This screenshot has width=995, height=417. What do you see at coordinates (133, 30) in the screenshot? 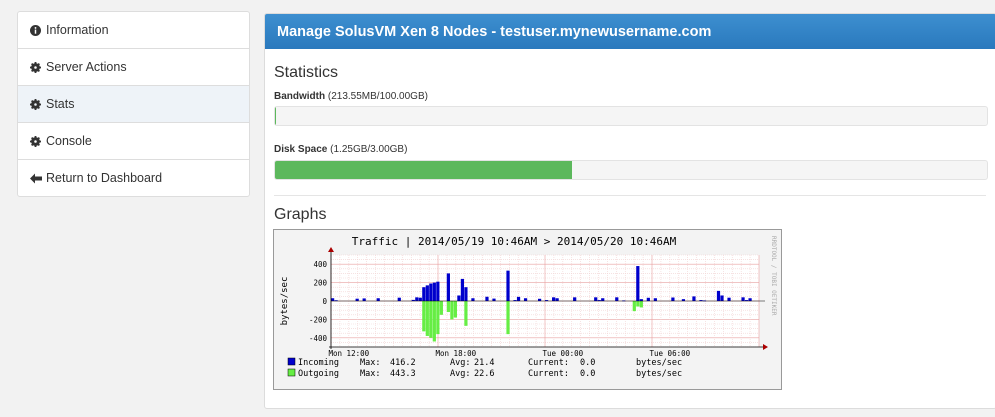
I see `sidebar-item-information: Information` at bounding box center [133, 30].